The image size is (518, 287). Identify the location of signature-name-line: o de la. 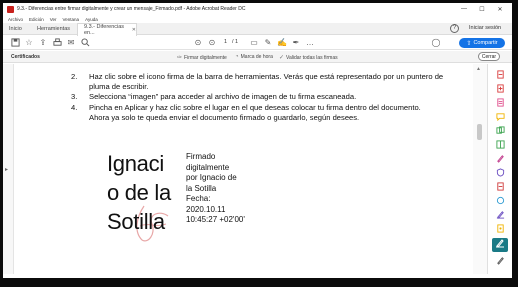
(139, 192).